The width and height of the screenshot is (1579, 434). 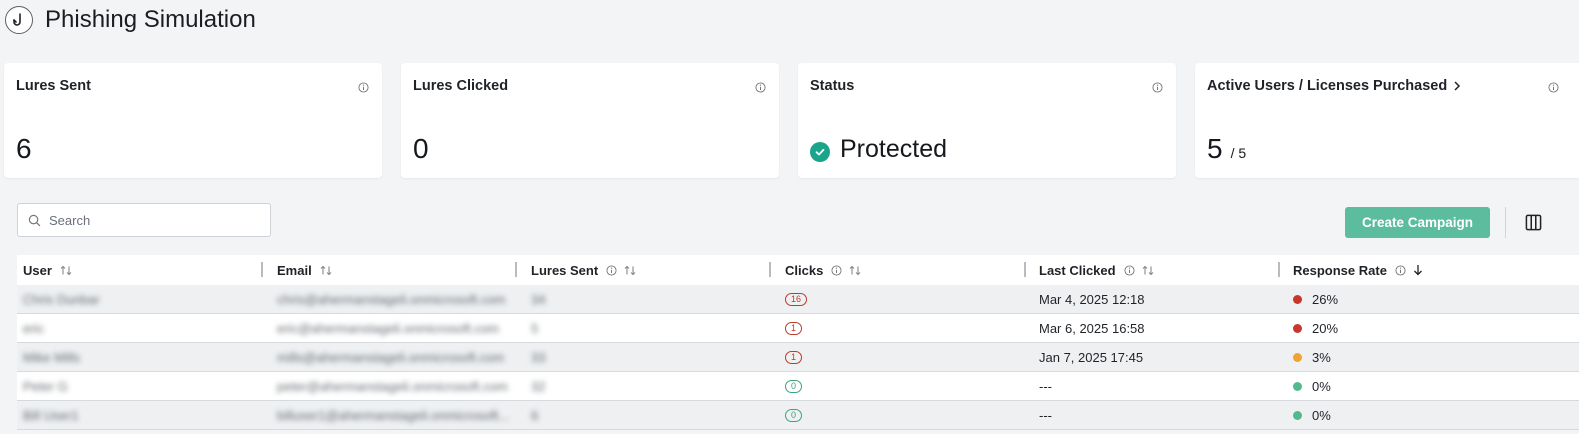 What do you see at coordinates (1238, 153) in the screenshot?
I see `licenses-count: / 5` at bounding box center [1238, 153].